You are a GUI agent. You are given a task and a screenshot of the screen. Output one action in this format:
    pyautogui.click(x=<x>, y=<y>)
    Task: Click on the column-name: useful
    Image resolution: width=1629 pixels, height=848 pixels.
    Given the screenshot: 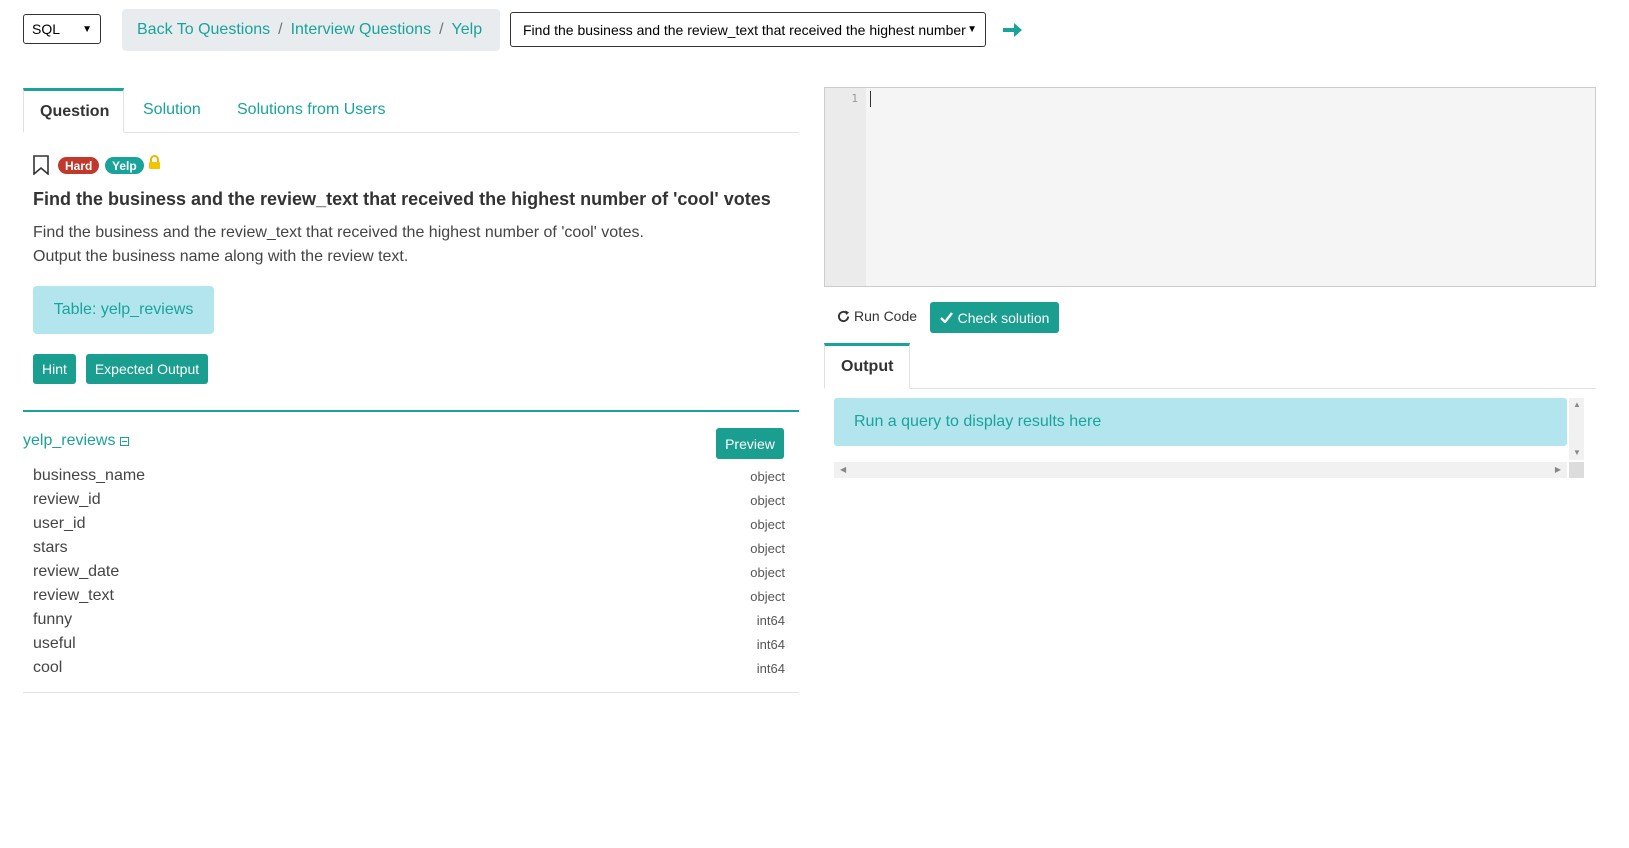 What is the action you would take?
    pyautogui.click(x=54, y=643)
    